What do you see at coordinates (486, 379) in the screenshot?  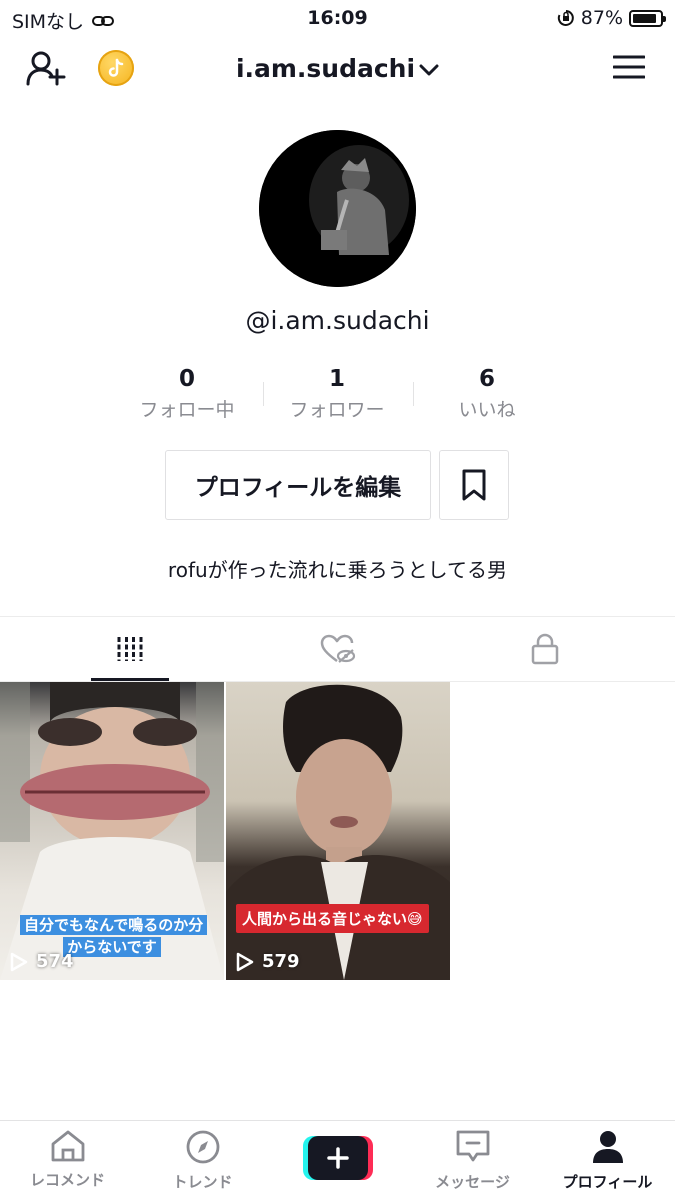 I see `likes-count: 6` at bounding box center [486, 379].